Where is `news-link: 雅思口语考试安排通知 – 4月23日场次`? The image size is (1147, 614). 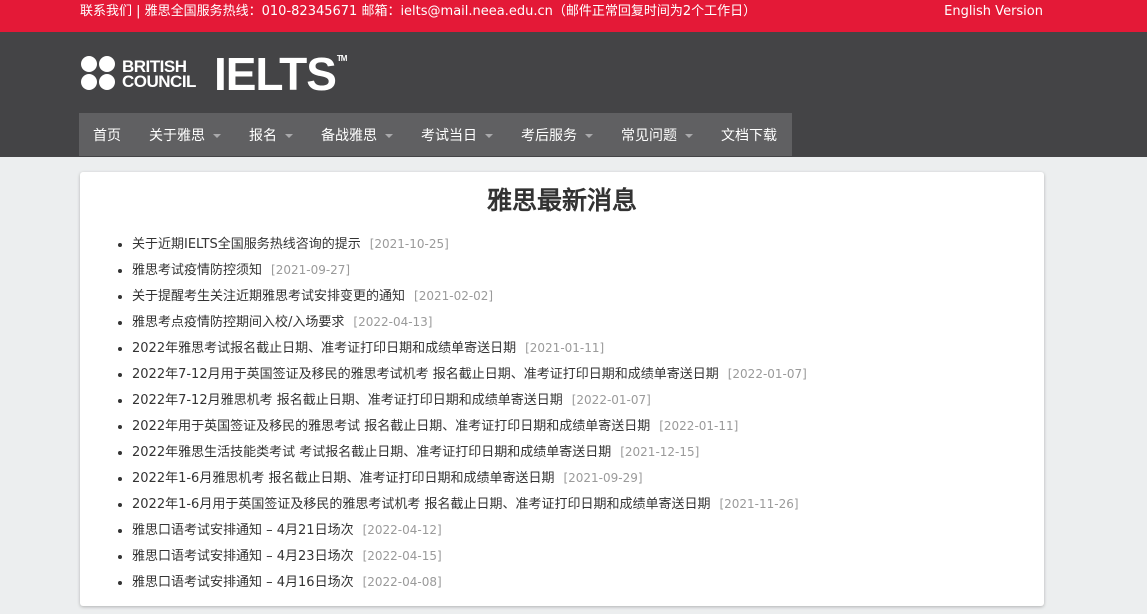 news-link: 雅思口语考试安排通知 – 4月23日场次 is located at coordinates (243, 556).